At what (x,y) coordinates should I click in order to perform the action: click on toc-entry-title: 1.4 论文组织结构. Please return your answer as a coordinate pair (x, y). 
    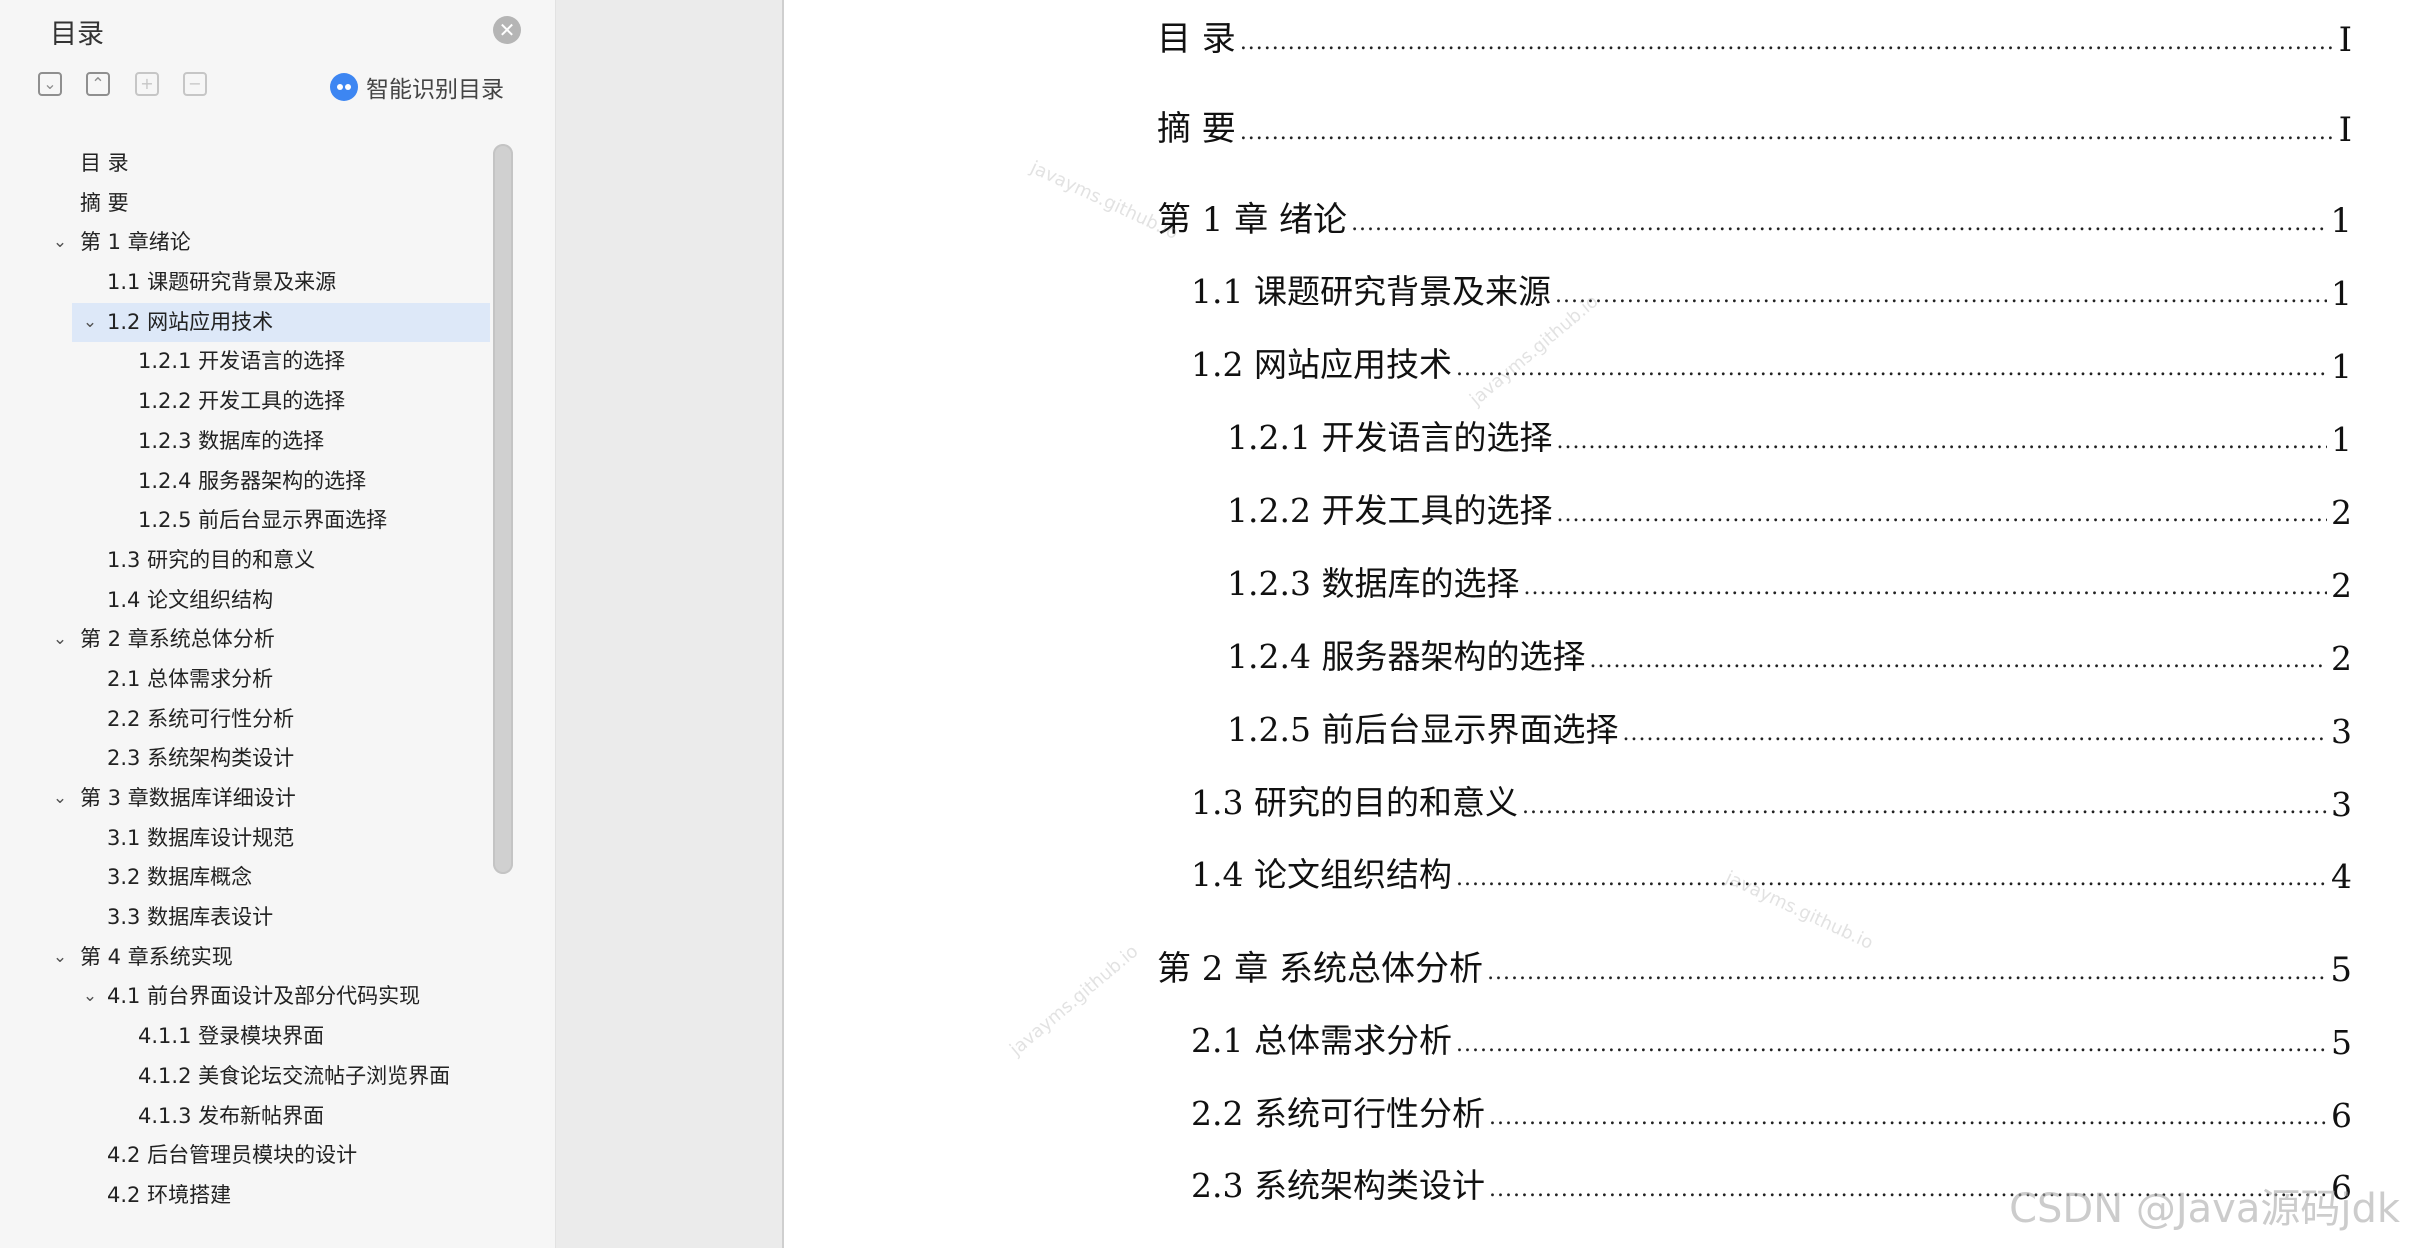
    Looking at the image, I should click on (1321, 874).